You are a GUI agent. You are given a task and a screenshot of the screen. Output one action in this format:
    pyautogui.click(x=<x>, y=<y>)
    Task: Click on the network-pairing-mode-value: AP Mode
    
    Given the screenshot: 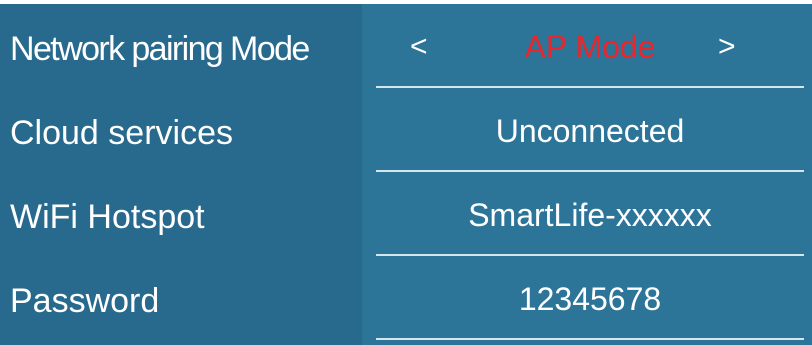 What is the action you would take?
    pyautogui.click(x=590, y=47)
    